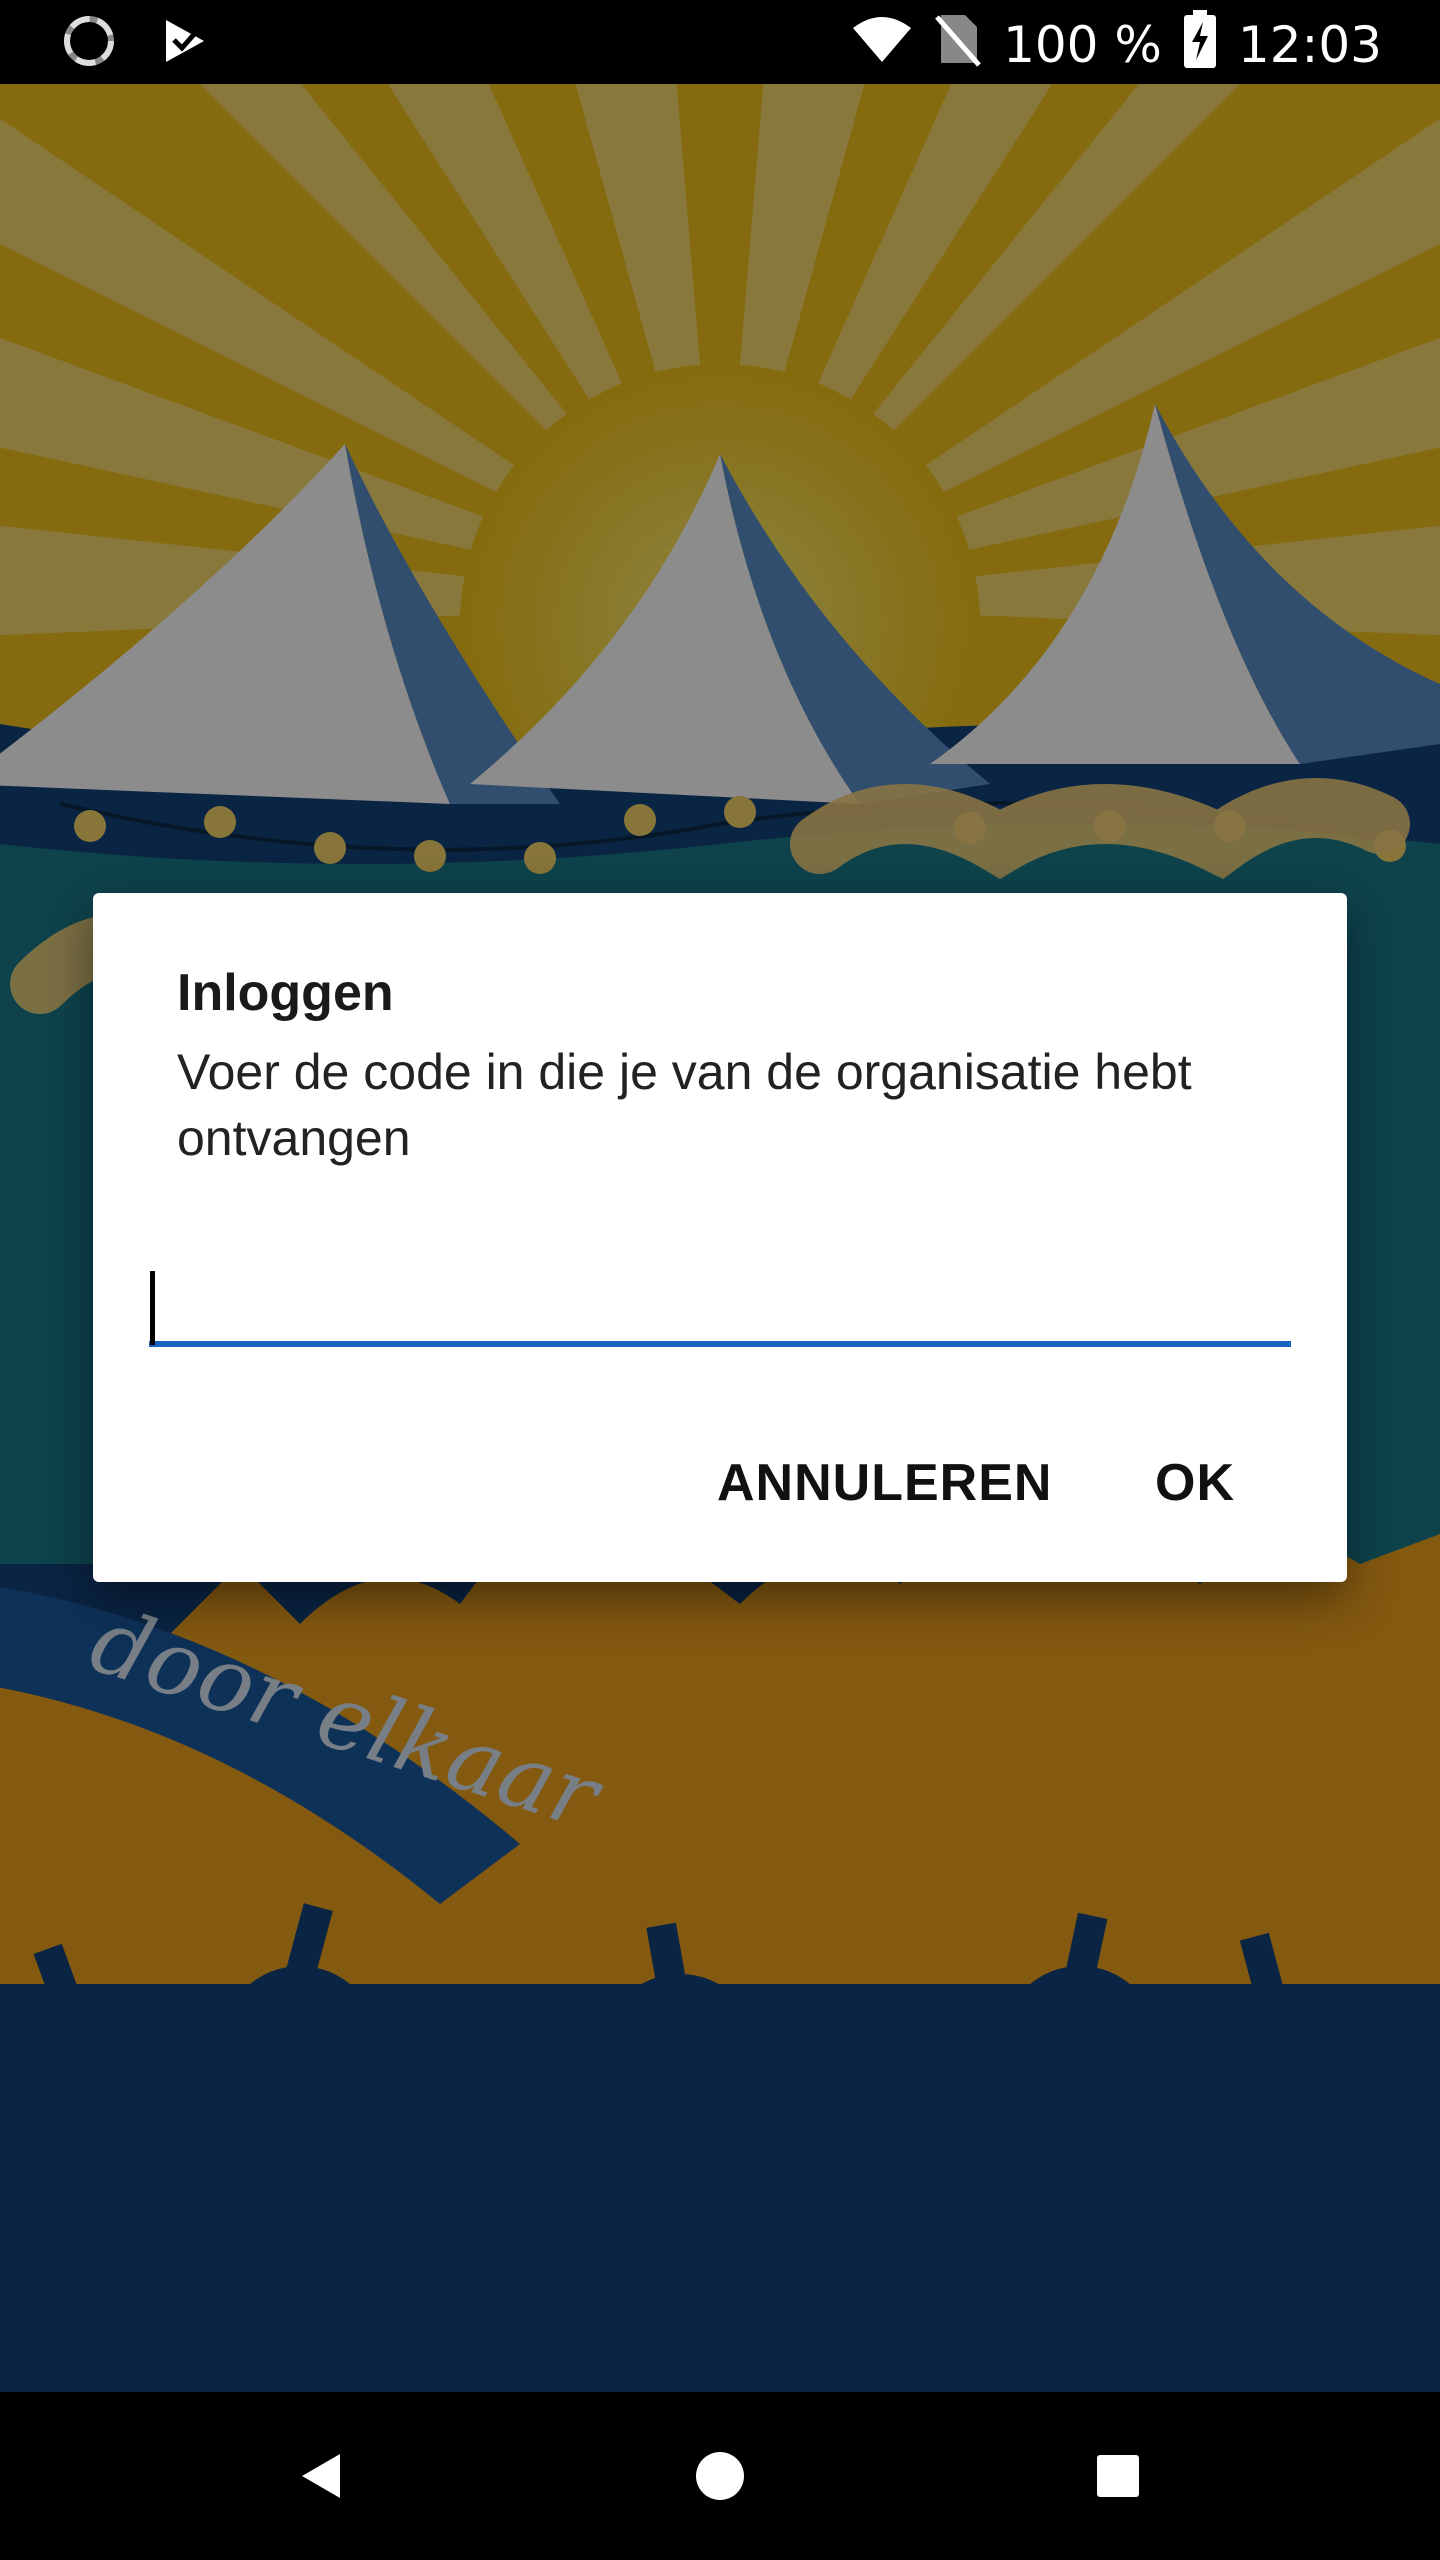  I want to click on ok-button: OK, so click(1195, 1483).